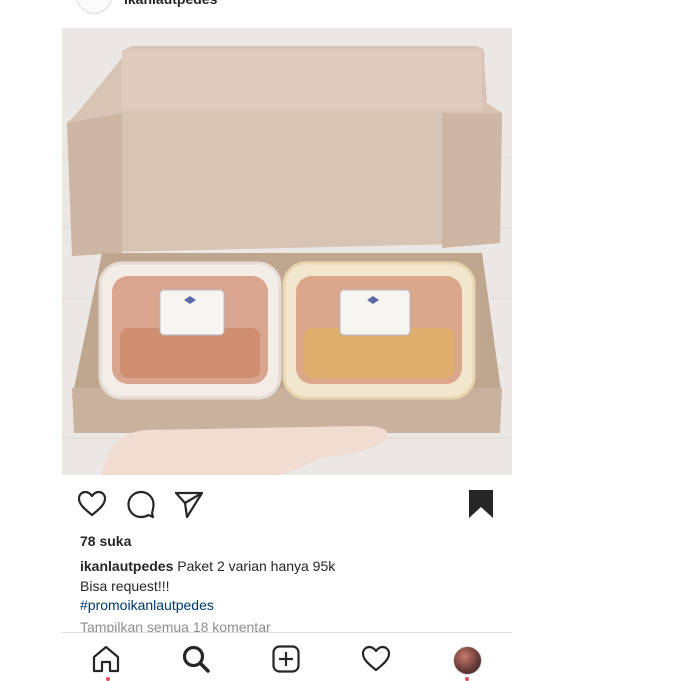 This screenshot has width=680, height=681. Describe the element at coordinates (376, 659) in the screenshot. I see `activity-icon` at that location.